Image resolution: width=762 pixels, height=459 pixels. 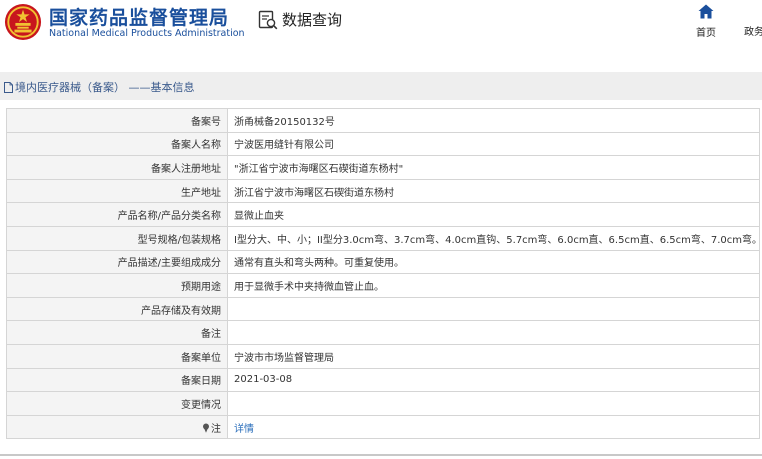 What do you see at coordinates (493, 191) in the screenshot?
I see `field-value: 浙江省宁波市海曙区石碶街道东杨村` at bounding box center [493, 191].